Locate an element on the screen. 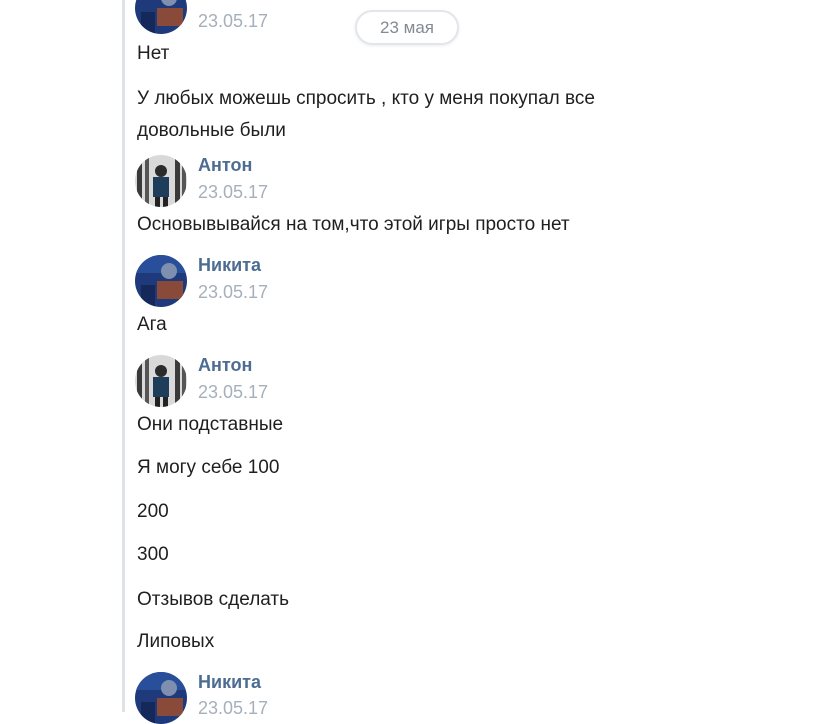 Image resolution: width=818 pixels, height=724 pixels. message-text: Отзывов сделать is located at coordinates (213, 599).